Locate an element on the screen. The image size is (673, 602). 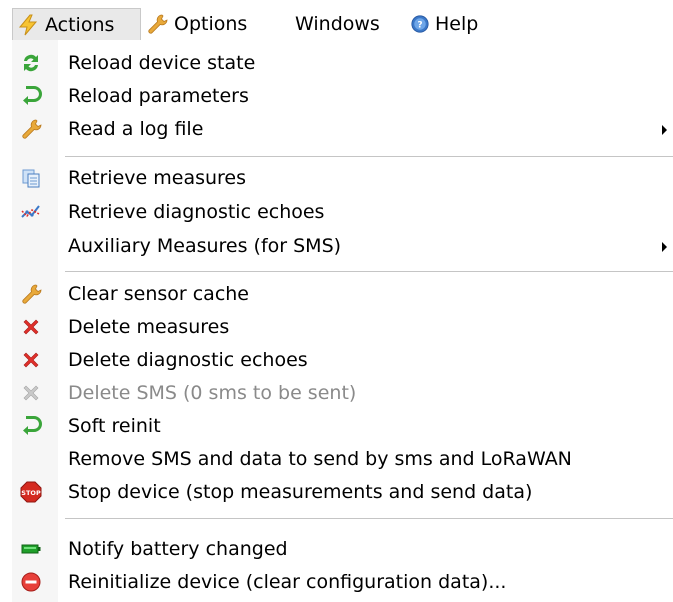
menu-item-clear-sensor-cache: Clear sensor cache is located at coordinates (342, 294).